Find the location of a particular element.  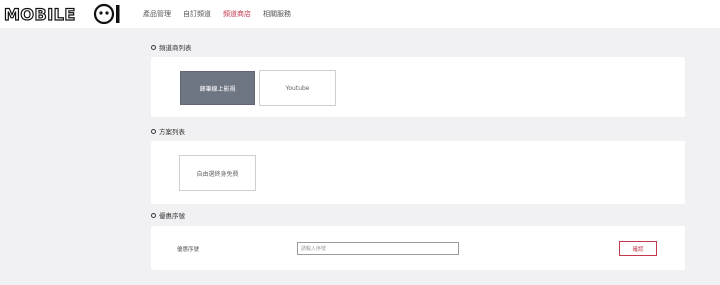

nav-item-channel-store: 頻道商店 is located at coordinates (237, 14).